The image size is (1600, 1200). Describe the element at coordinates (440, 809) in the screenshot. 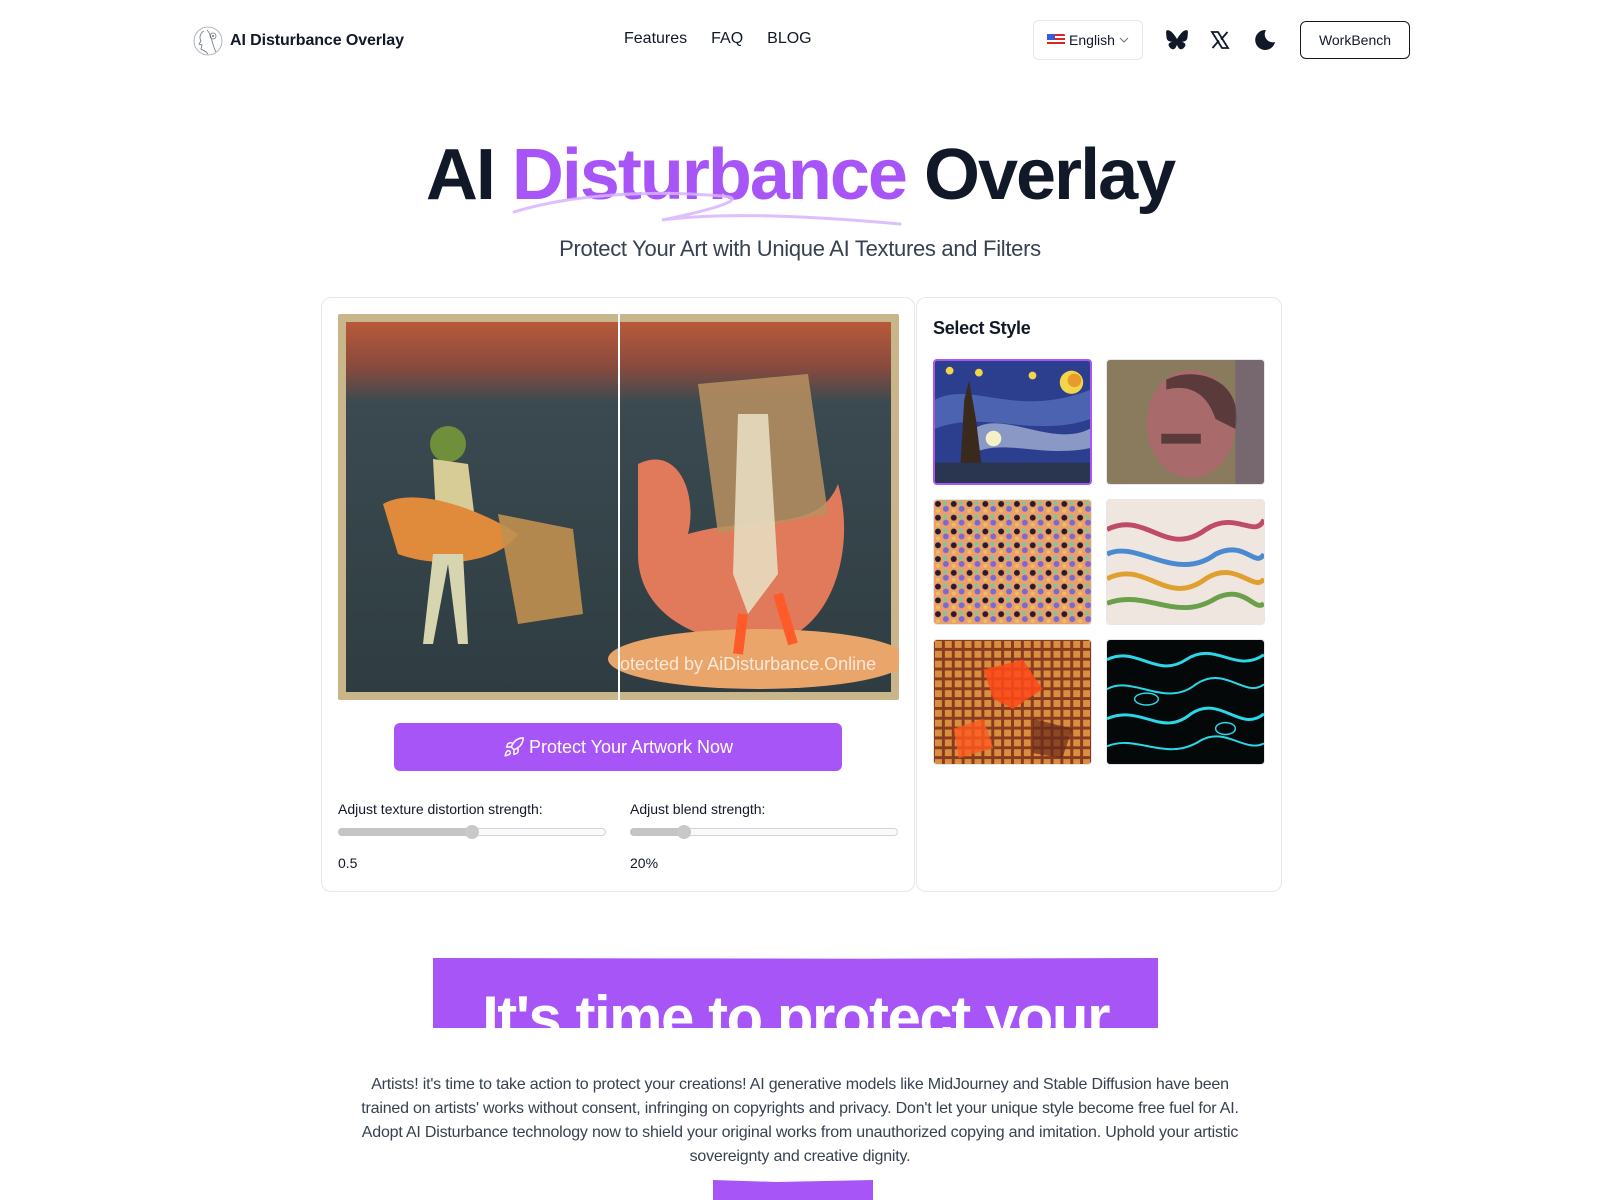

I see `distortion-slider-label: Adjust texture distortion strength:` at that location.